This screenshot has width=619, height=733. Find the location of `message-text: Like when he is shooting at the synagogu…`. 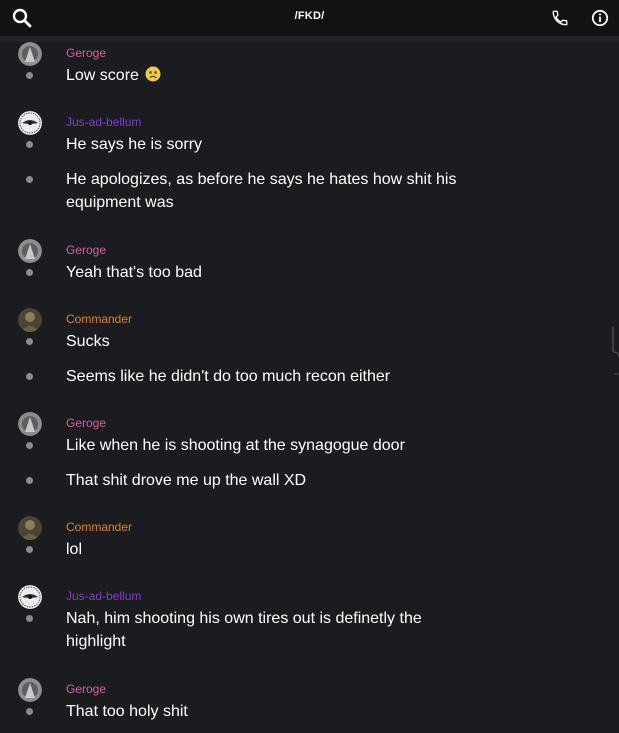

message-text: Like when he is shooting at the synagogu… is located at coordinates (235, 445).